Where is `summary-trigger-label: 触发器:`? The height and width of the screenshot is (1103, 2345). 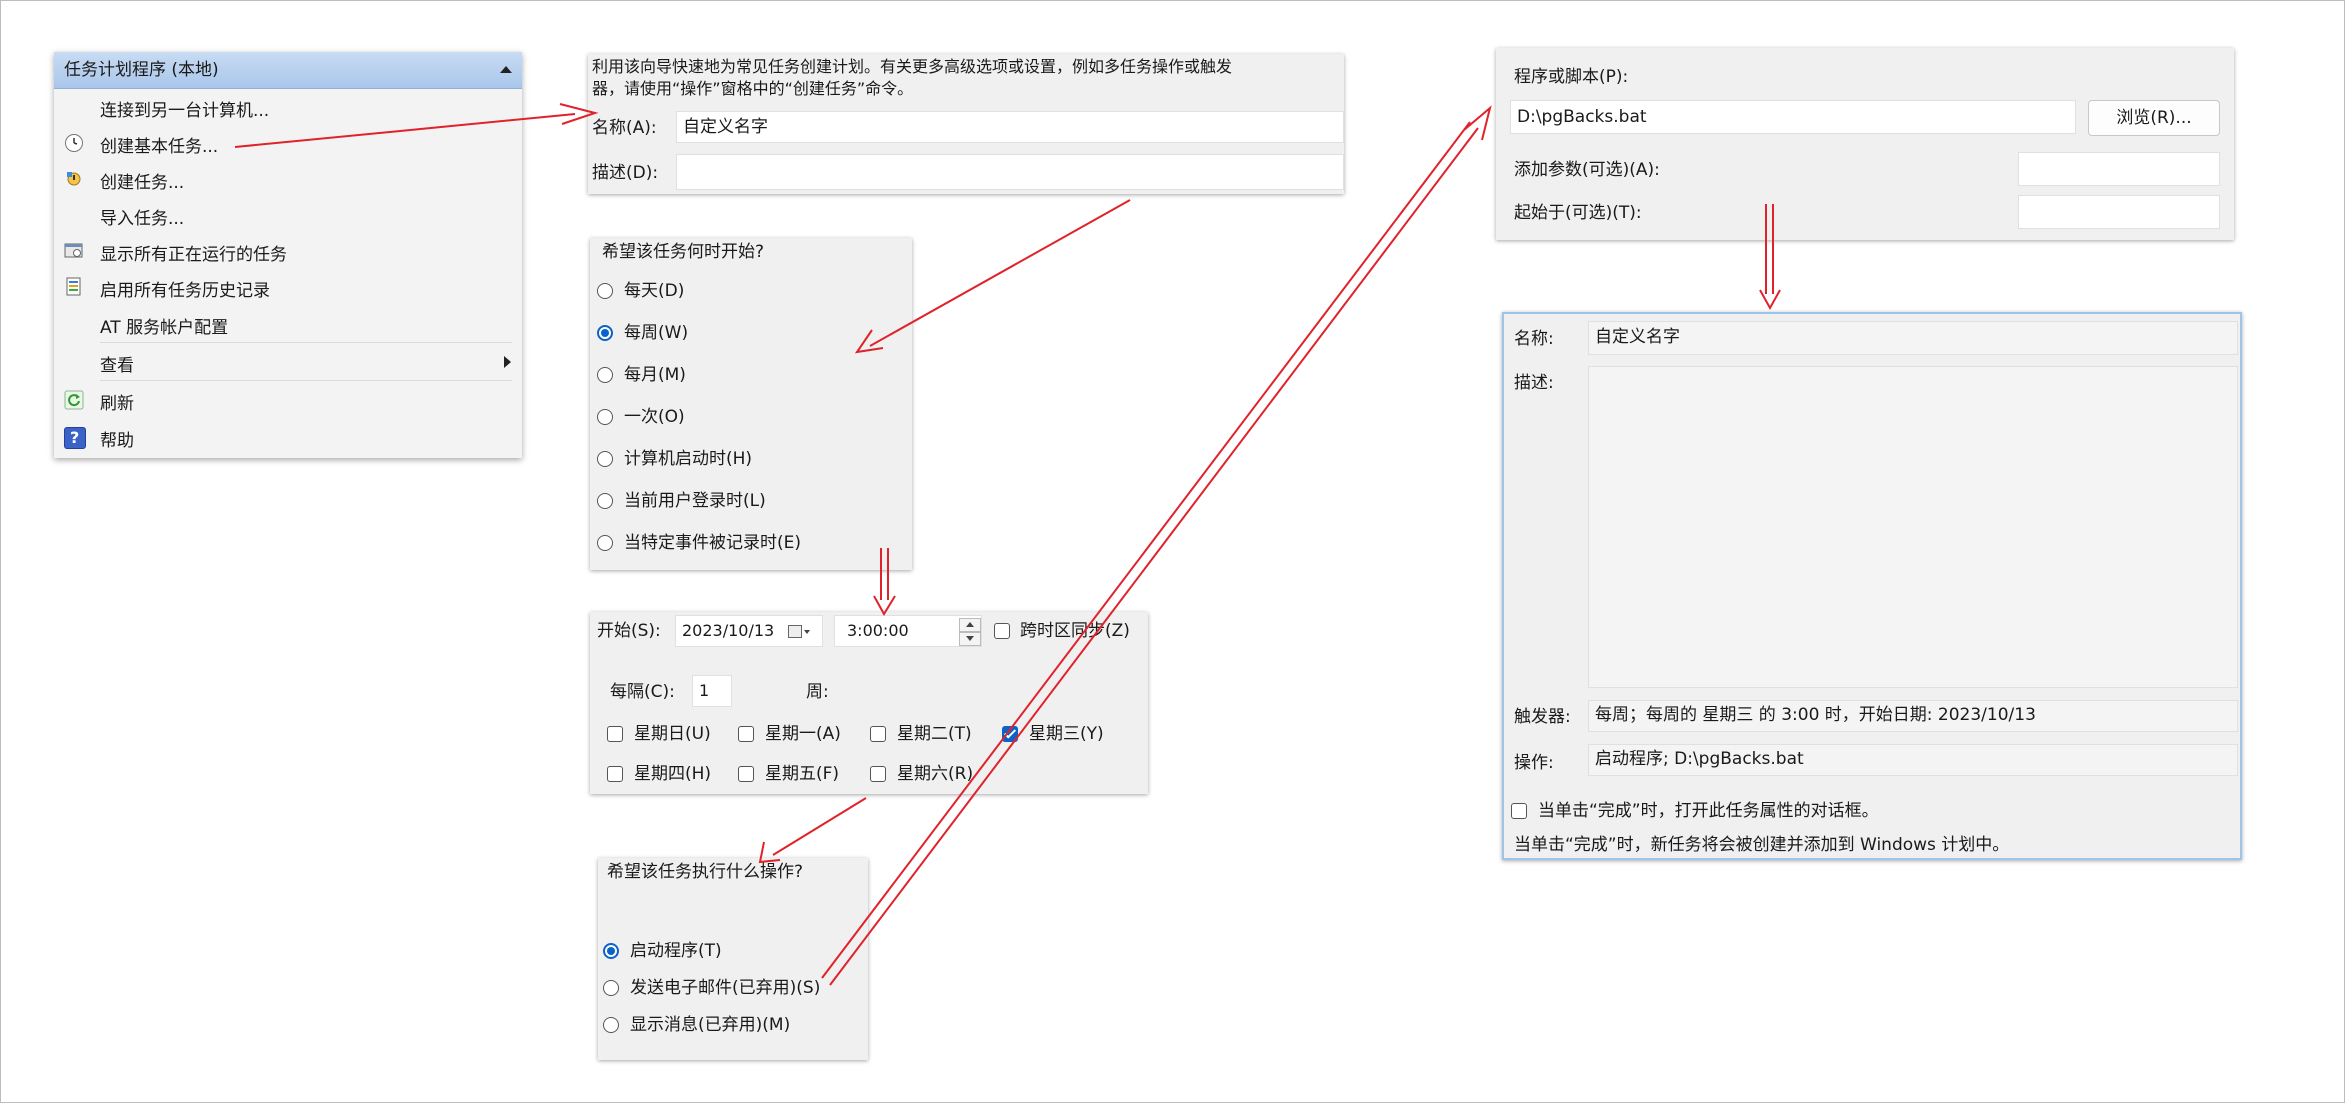
summary-trigger-label: 触发器: is located at coordinates (1542, 717).